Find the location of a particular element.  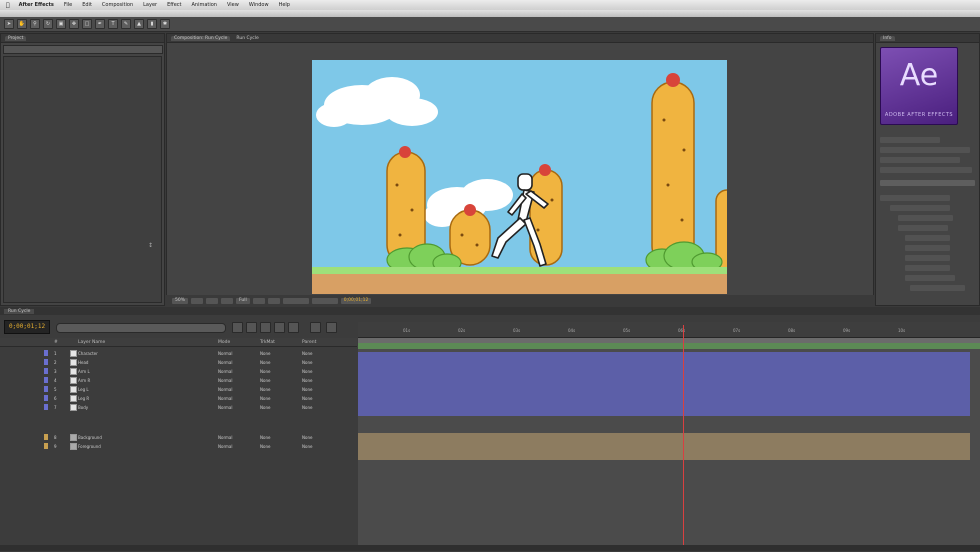

layer-name: Background is located at coordinates (144, 437).